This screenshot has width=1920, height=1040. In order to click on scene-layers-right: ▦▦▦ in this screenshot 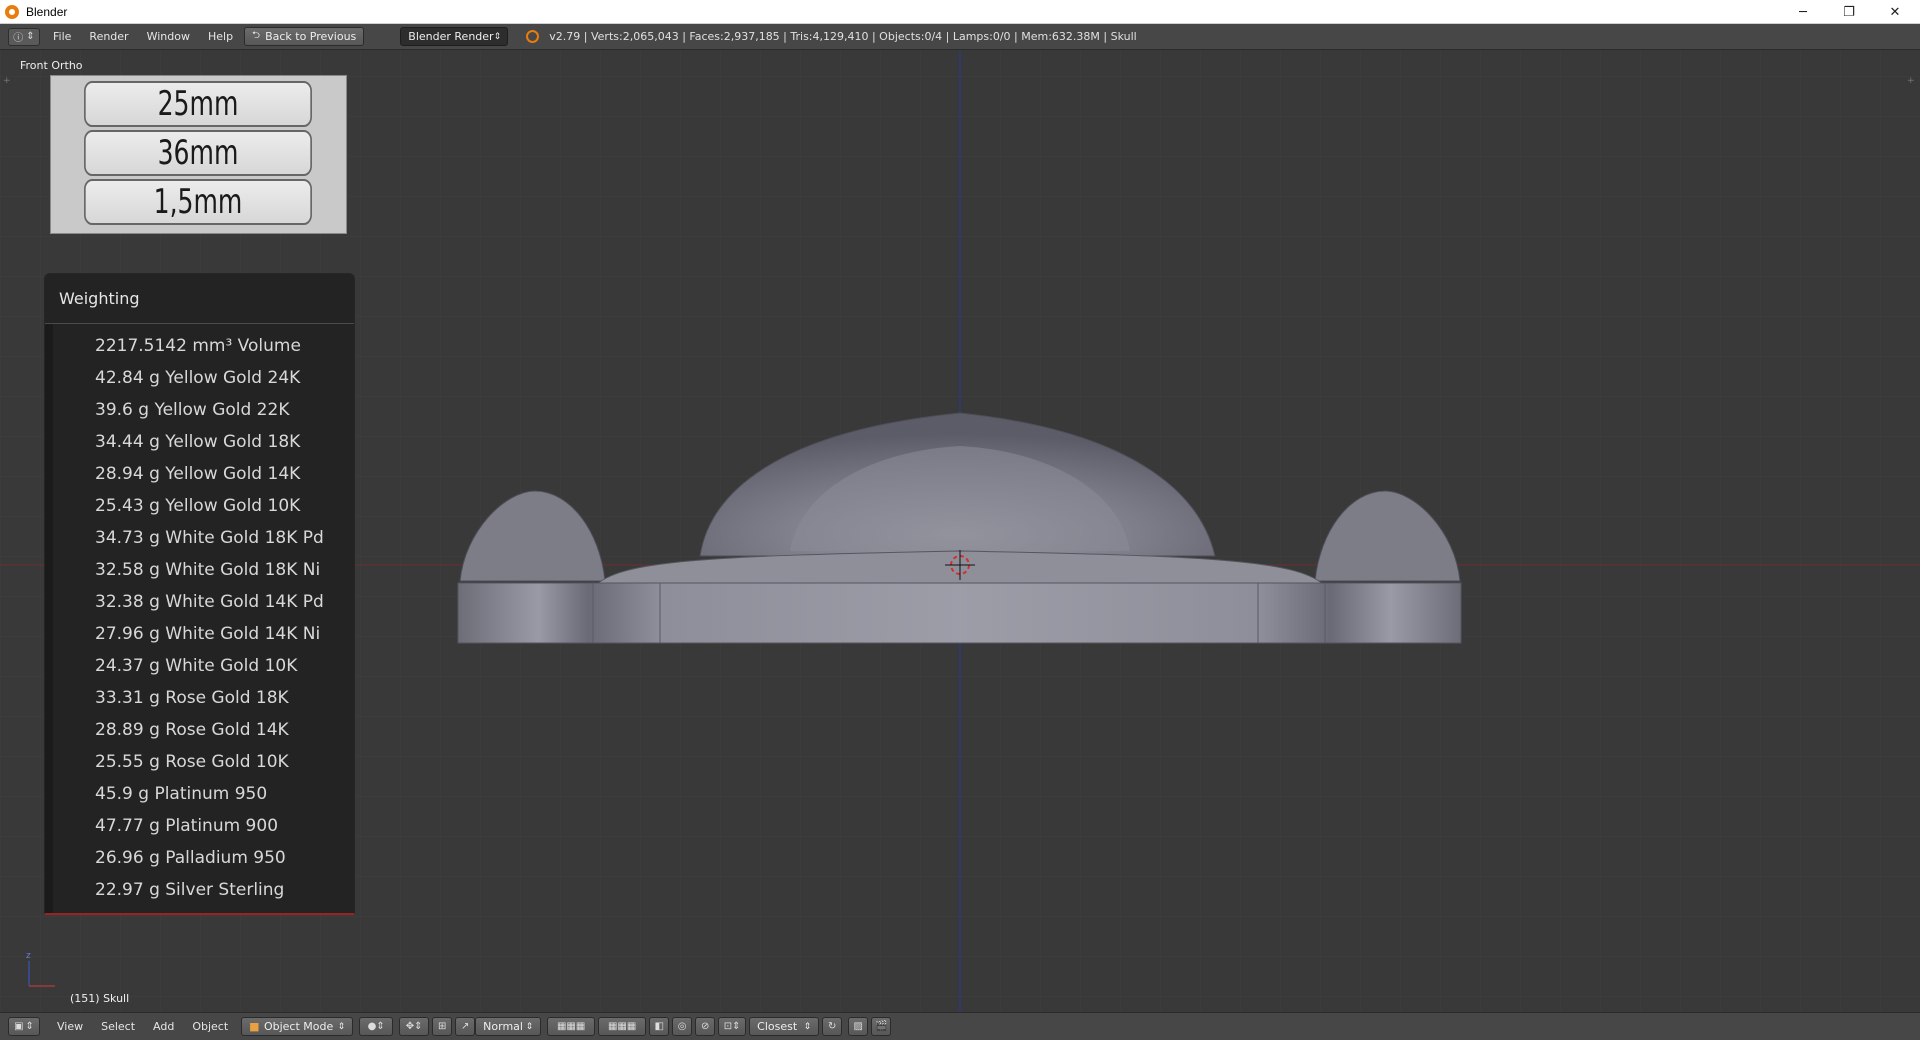, I will do `click(622, 1026)`.